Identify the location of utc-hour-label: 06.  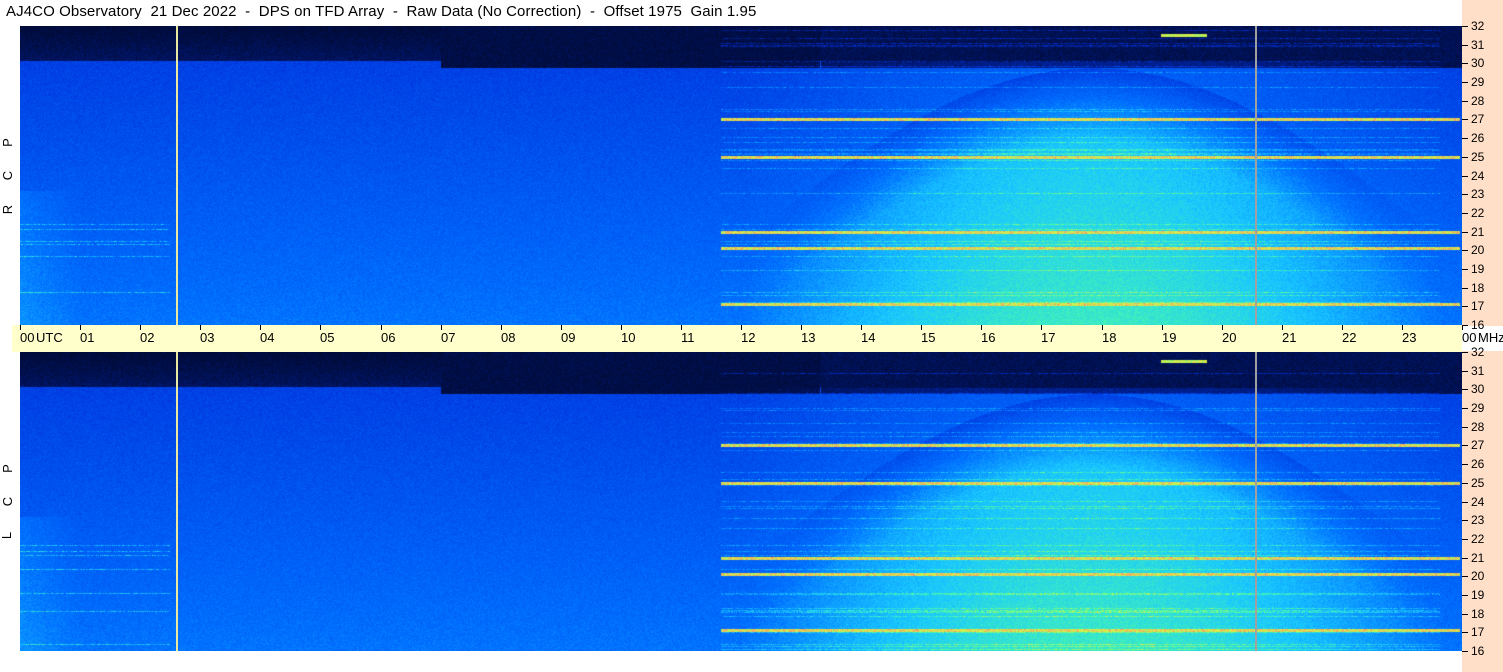
(388, 337).